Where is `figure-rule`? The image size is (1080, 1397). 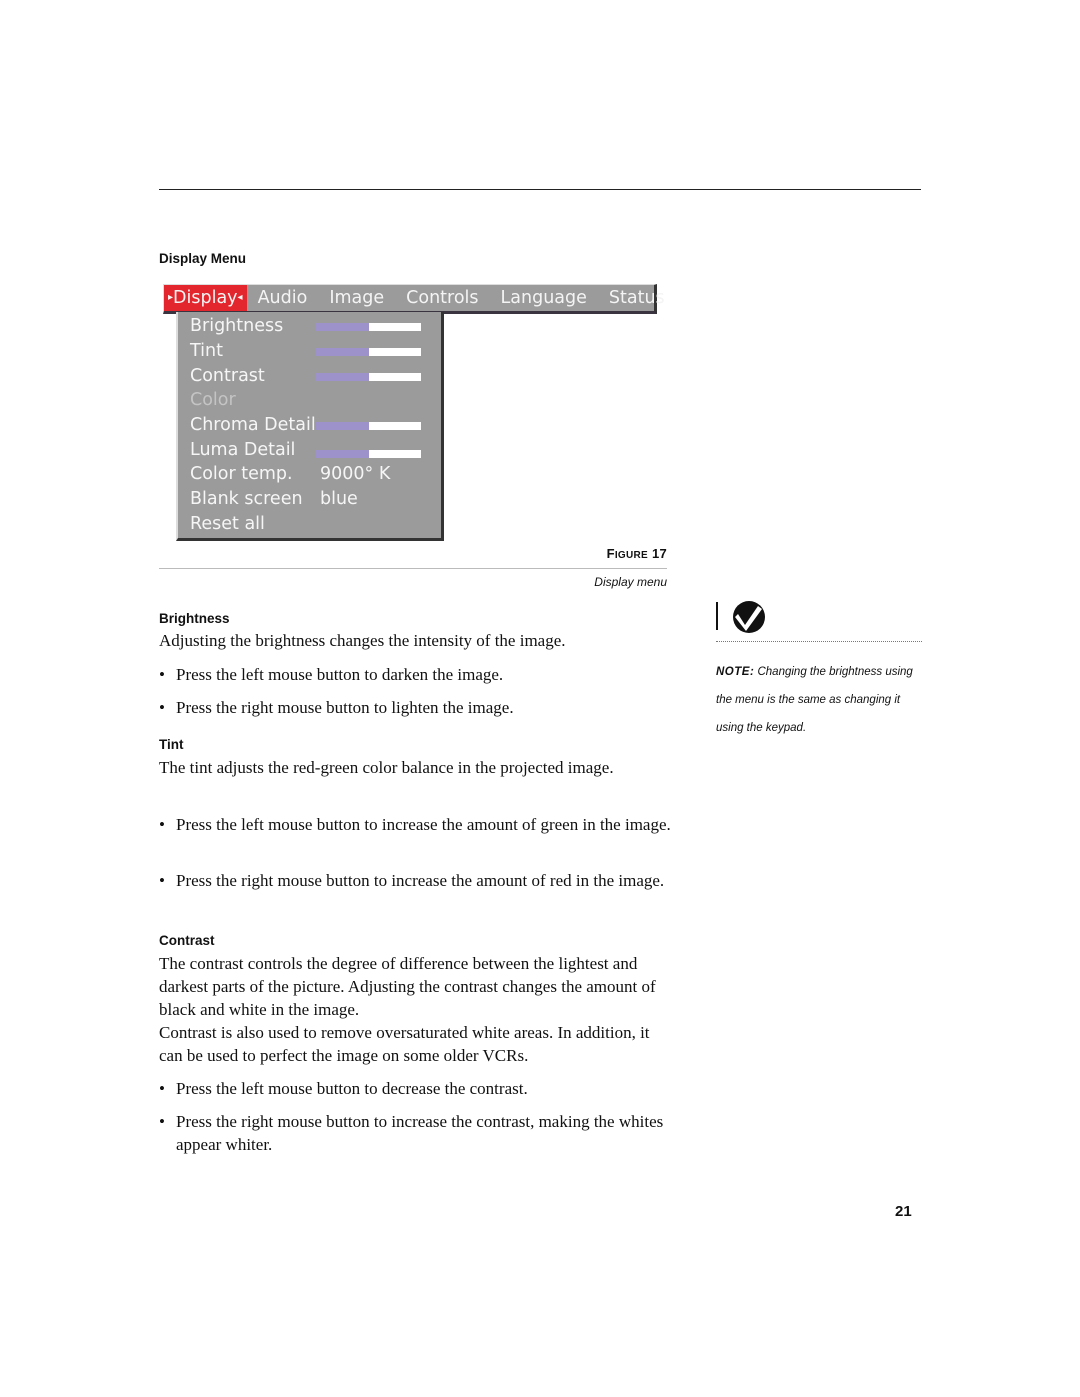 figure-rule is located at coordinates (413, 568).